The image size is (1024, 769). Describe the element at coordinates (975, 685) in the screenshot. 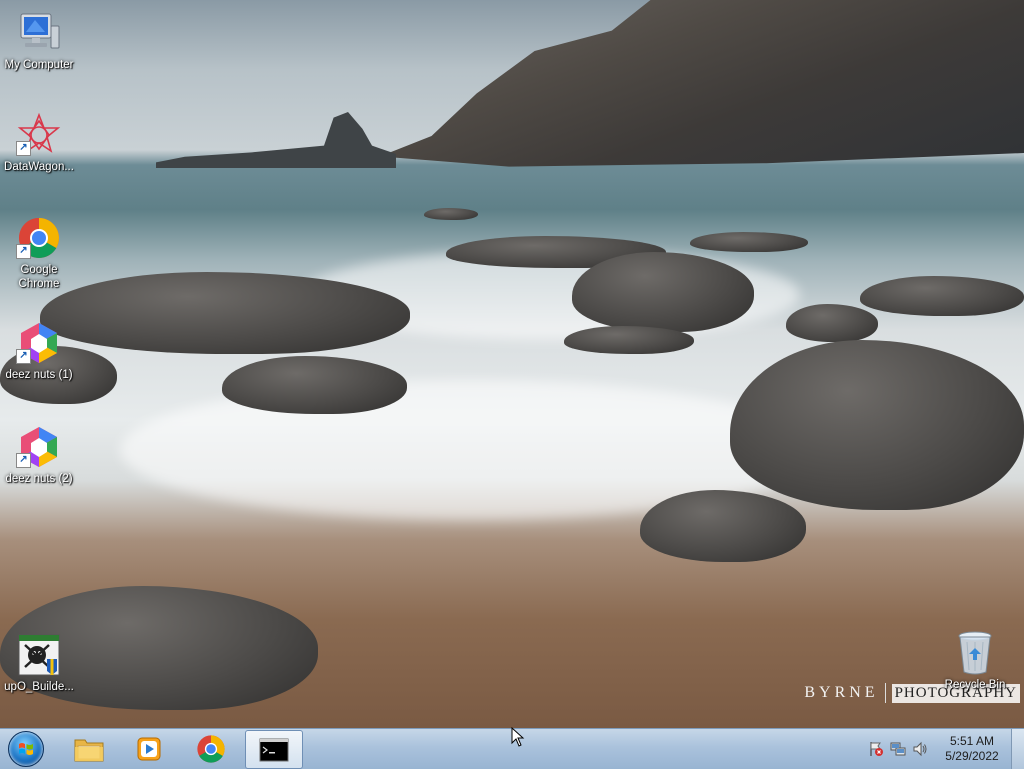

I see `desktop-icon-label: Recycle Bin` at that location.